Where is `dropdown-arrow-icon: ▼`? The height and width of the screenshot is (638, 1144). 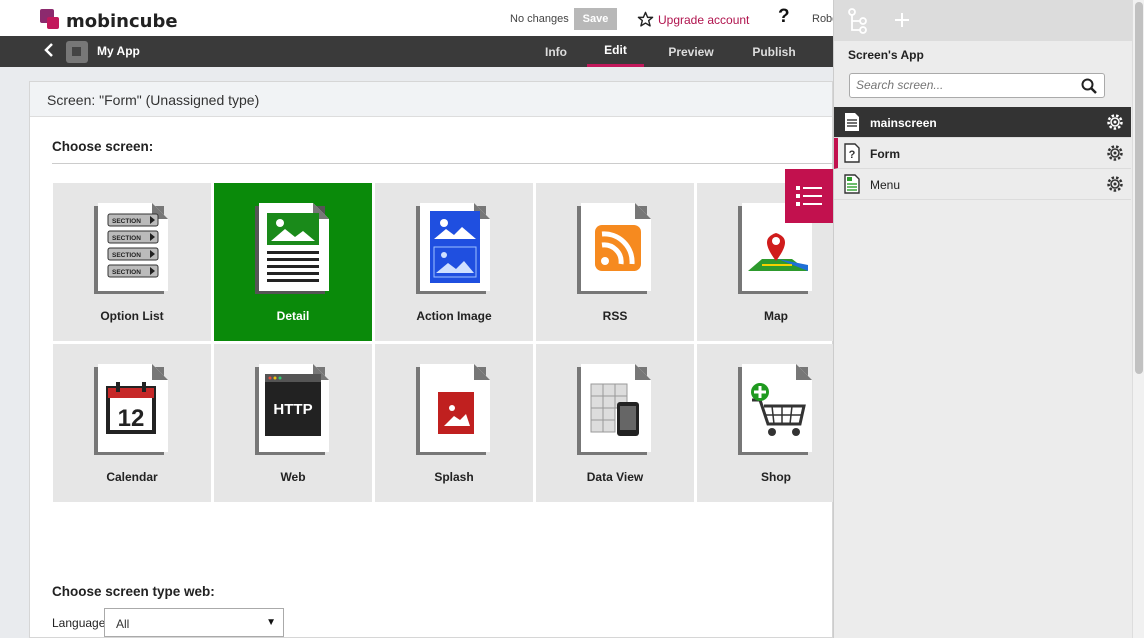 dropdown-arrow-icon: ▼ is located at coordinates (271, 622).